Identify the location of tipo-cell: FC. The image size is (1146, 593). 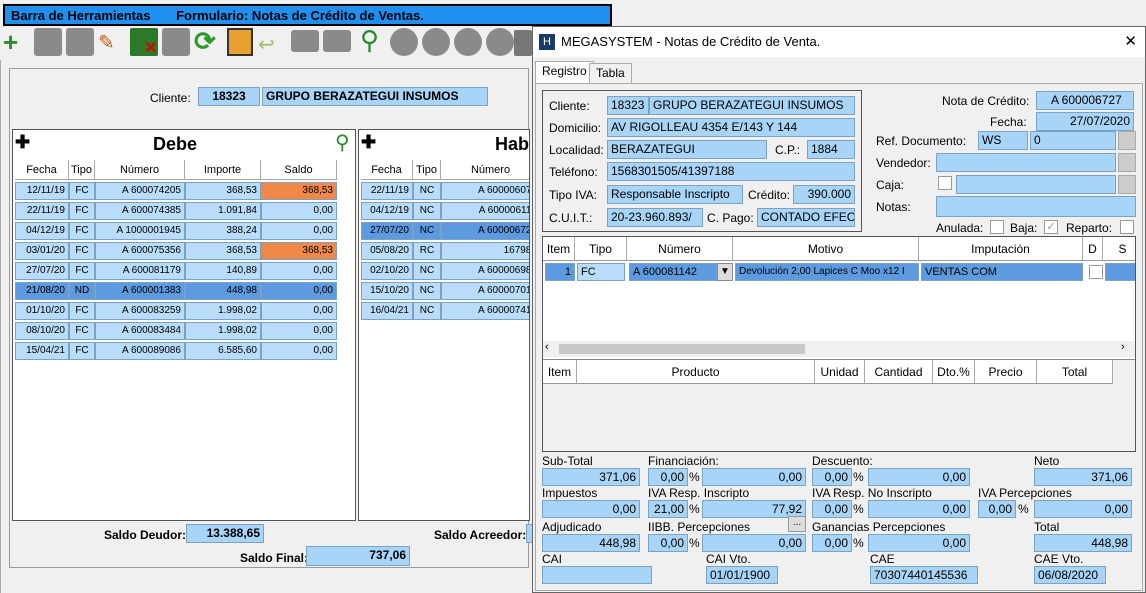
(601, 272).